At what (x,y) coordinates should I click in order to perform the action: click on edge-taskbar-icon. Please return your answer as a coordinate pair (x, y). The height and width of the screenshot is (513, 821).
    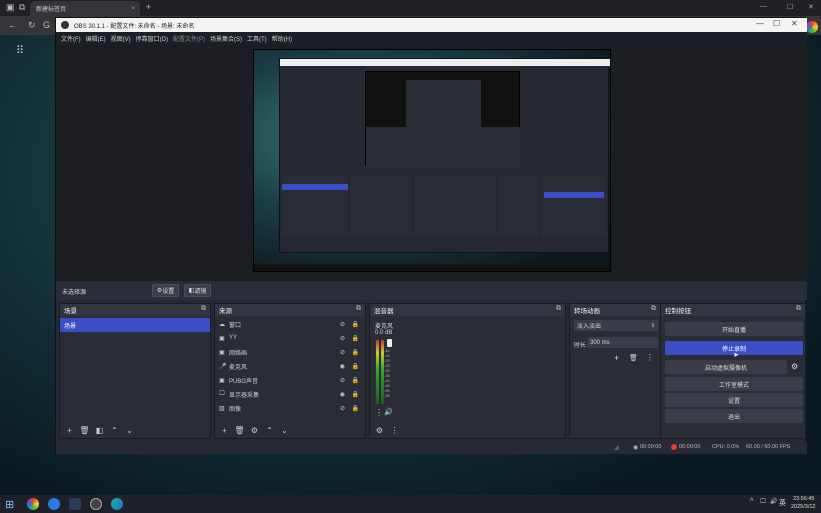
    Looking at the image, I should click on (117, 504).